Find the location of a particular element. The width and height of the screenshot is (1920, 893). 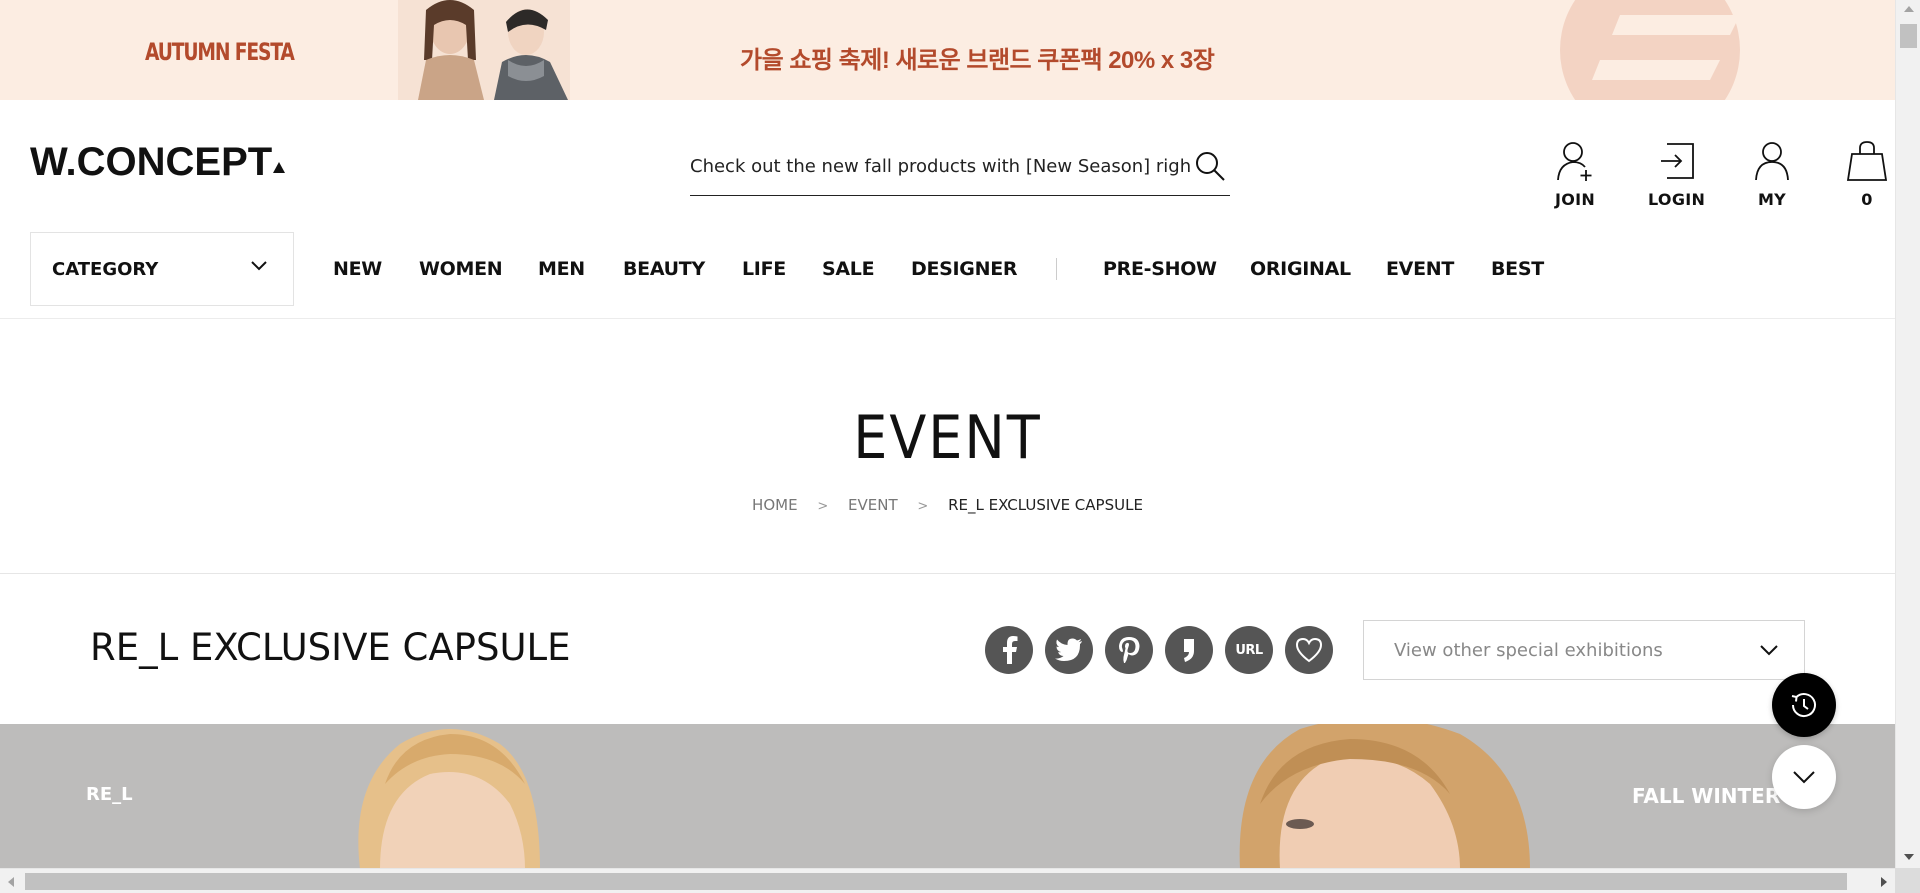

nav-item-women: WOMEN is located at coordinates (461, 269).